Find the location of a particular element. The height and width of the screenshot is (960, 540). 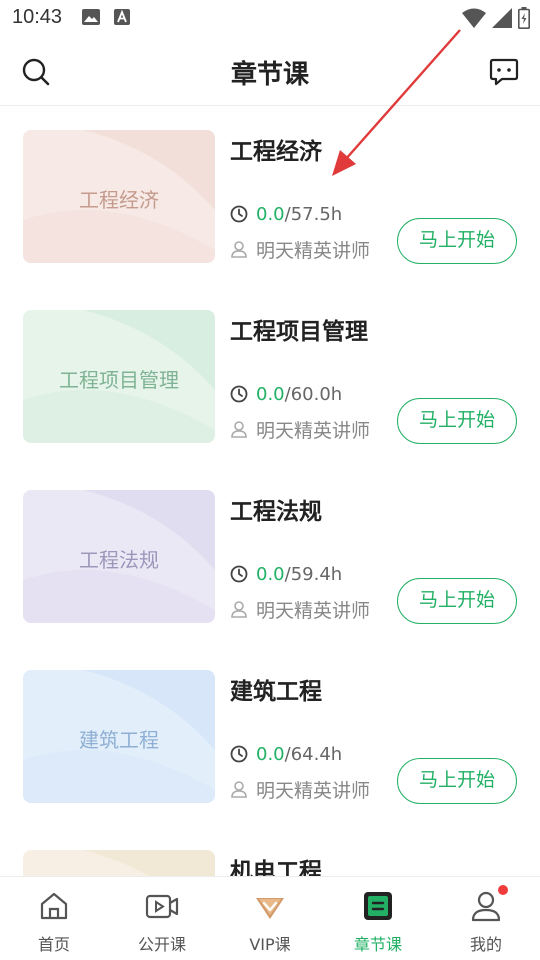

wifi-icon is located at coordinates (474, 18).